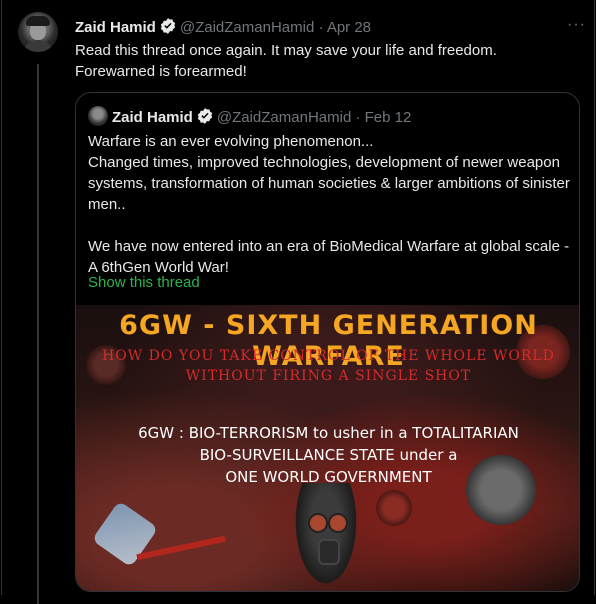 Image resolution: width=596 pixels, height=604 pixels. I want to click on quoted-tweet-header: Zaid Hamid @ZaidZamanHamid · Feb 12, so click(249, 118).